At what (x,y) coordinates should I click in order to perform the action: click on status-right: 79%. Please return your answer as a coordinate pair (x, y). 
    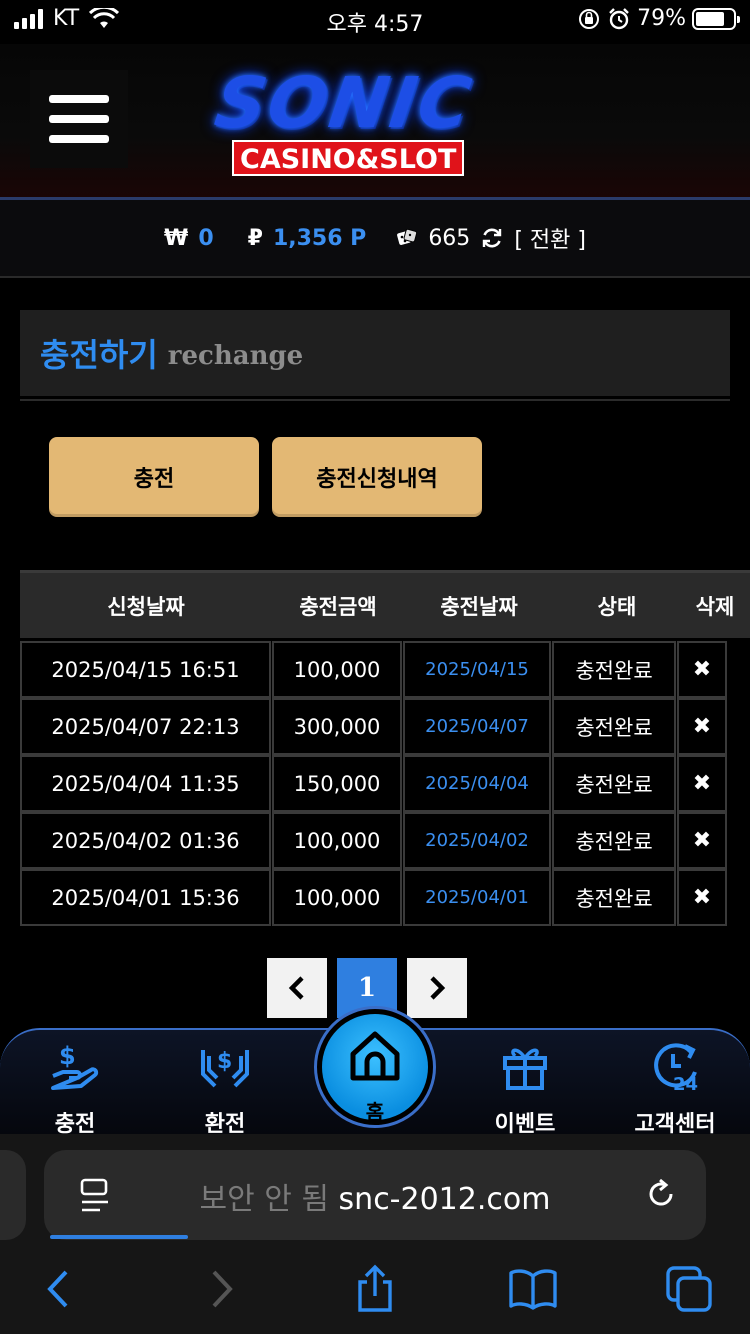
    Looking at the image, I should click on (658, 18).